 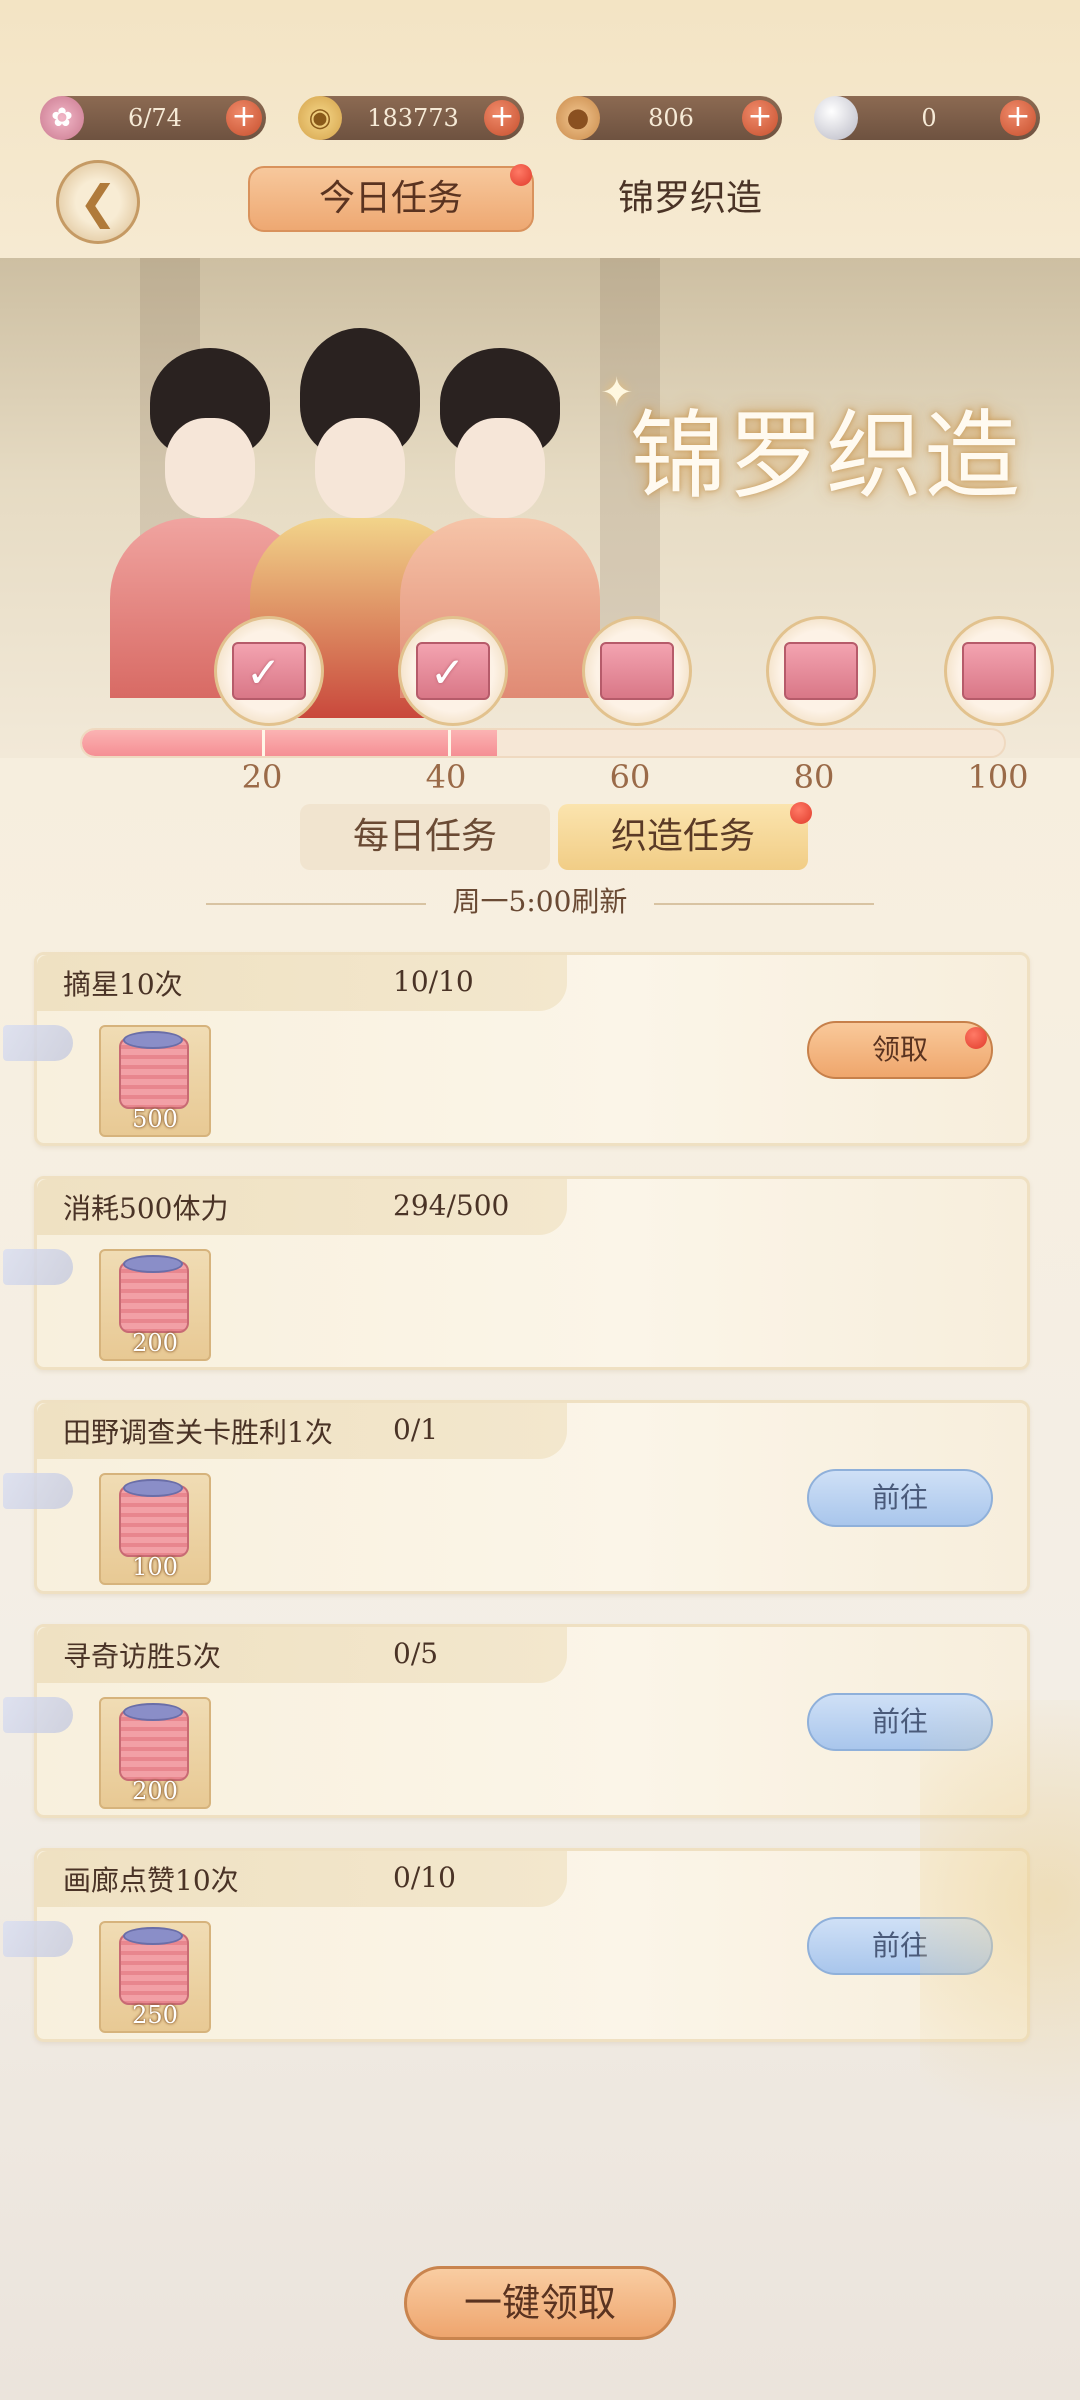 I want to click on resource-pearl: 0 +, so click(x=927, y=118).